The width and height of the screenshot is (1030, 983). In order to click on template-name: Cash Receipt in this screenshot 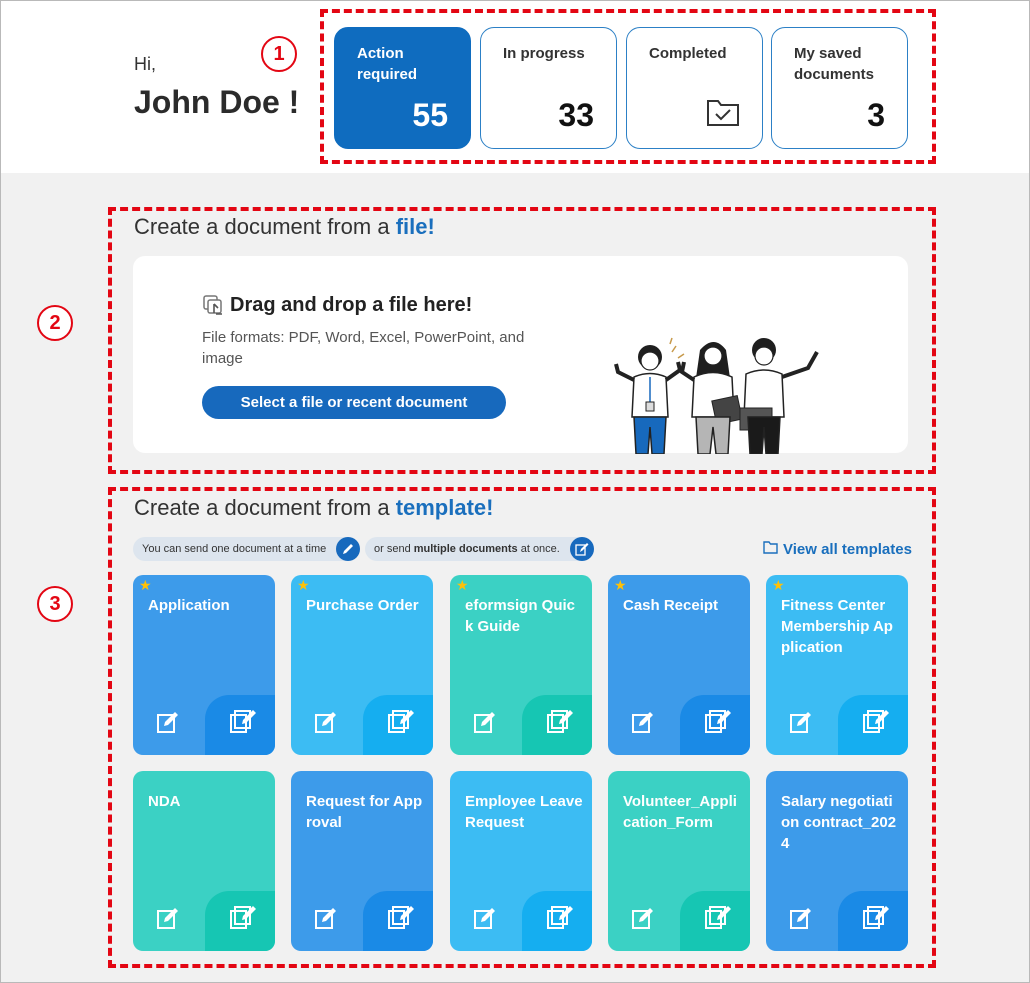, I will do `click(671, 605)`.